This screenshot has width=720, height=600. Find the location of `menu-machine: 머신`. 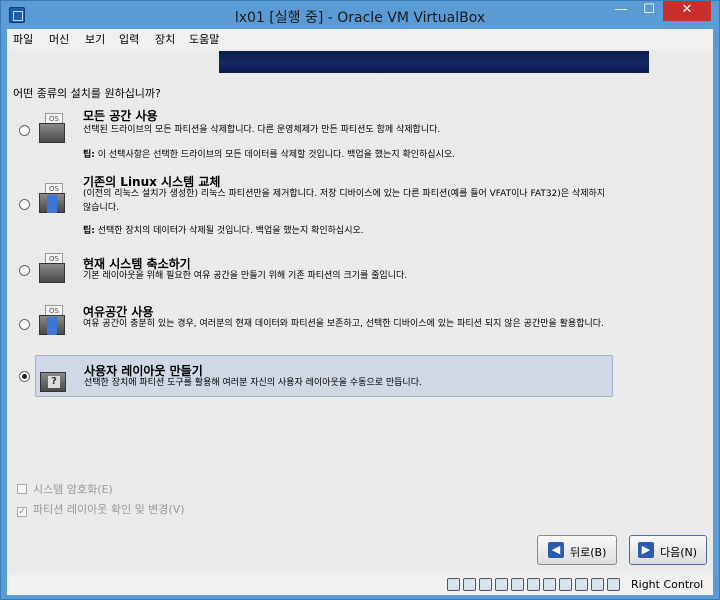

menu-machine: 머신 is located at coordinates (59, 39).